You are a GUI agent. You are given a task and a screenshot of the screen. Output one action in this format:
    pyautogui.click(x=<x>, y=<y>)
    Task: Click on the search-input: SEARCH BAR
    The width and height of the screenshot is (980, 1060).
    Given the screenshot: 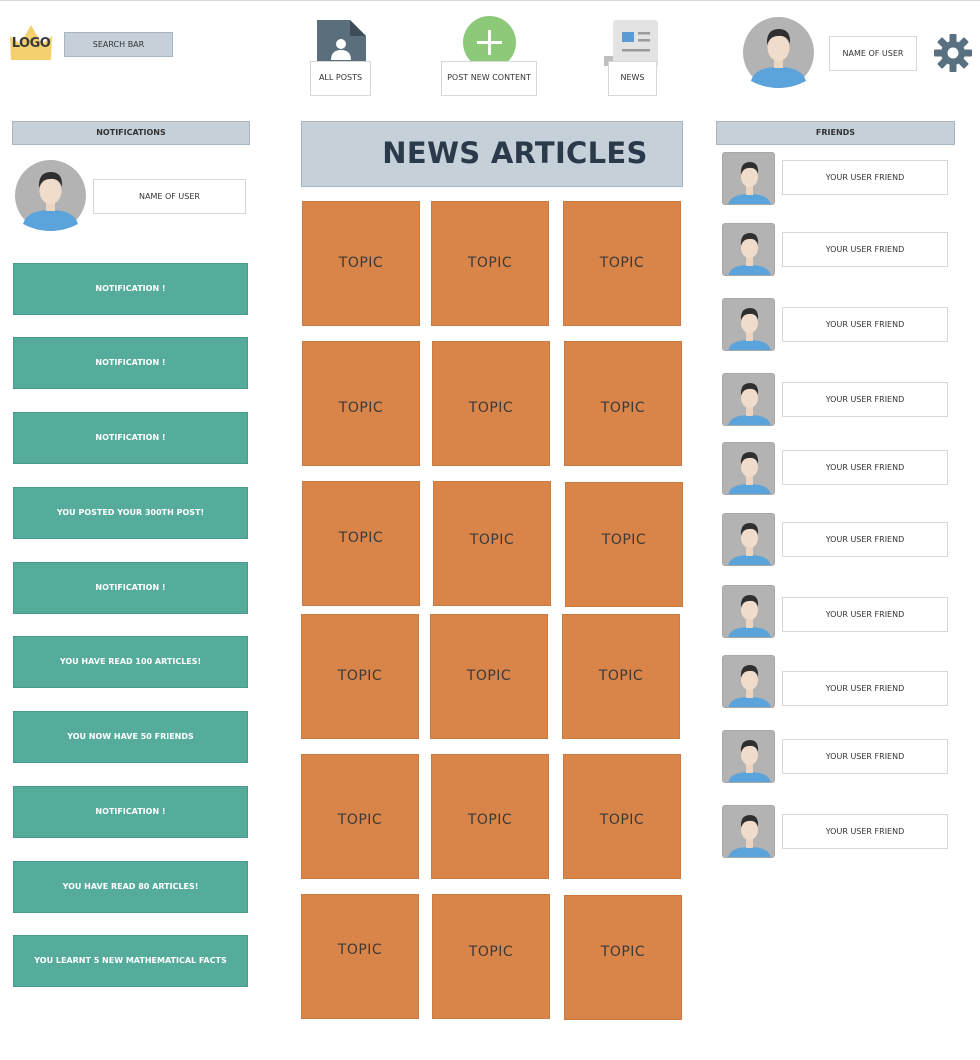 What is the action you would take?
    pyautogui.click(x=118, y=44)
    